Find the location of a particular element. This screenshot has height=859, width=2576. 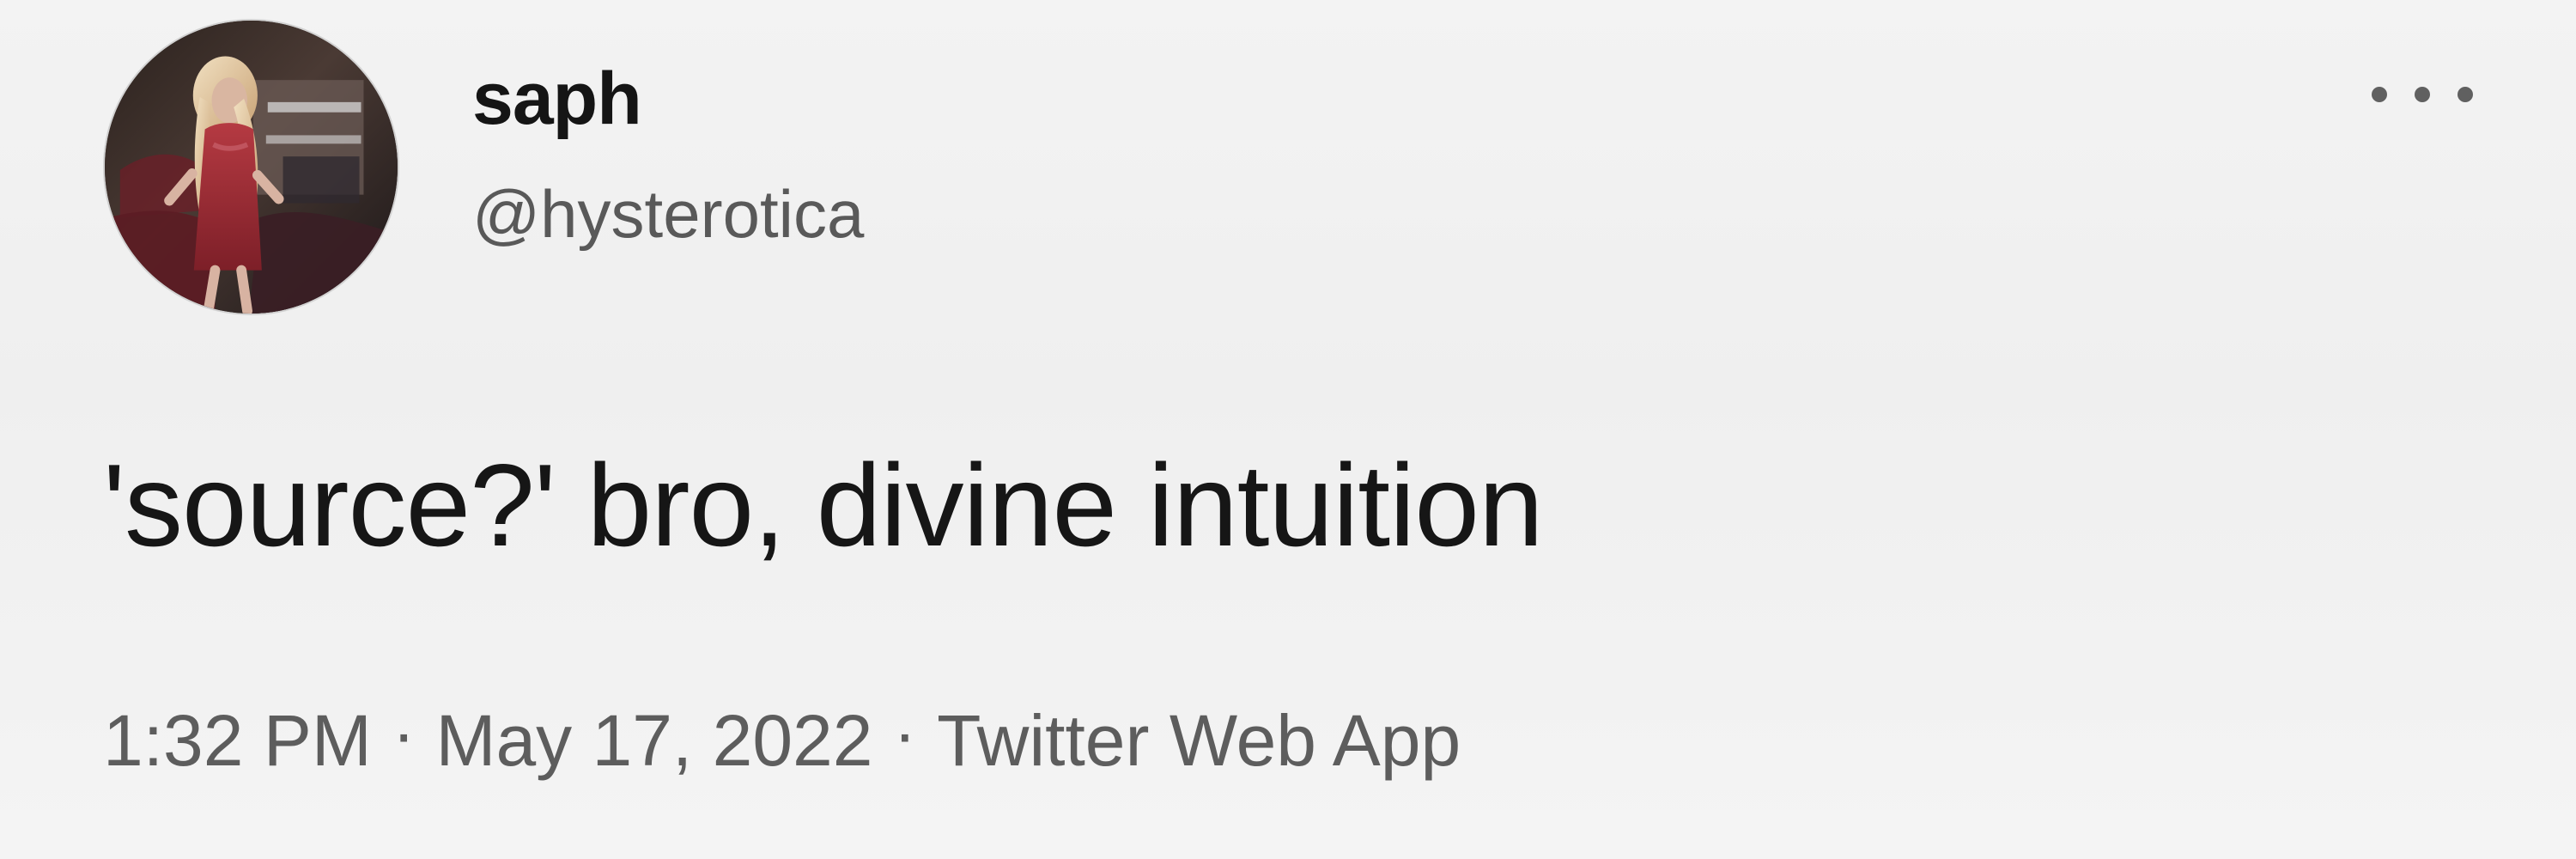

tweet-source: Twitter Web App is located at coordinates (1199, 740).